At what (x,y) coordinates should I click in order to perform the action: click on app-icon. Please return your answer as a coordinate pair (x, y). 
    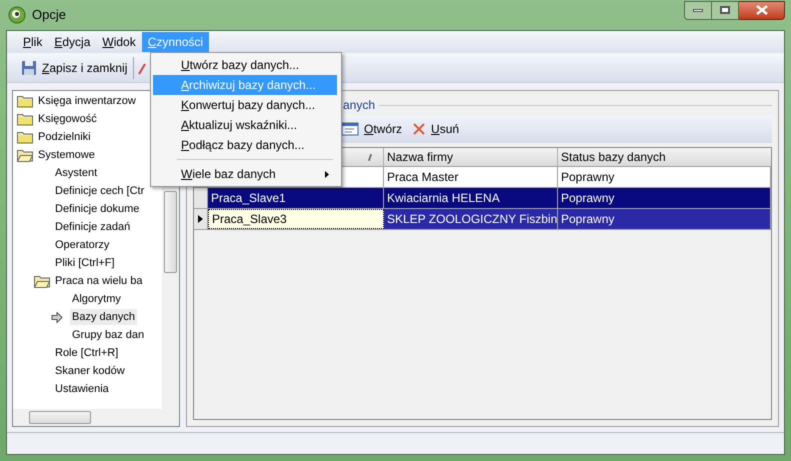
    Looking at the image, I should click on (17, 15).